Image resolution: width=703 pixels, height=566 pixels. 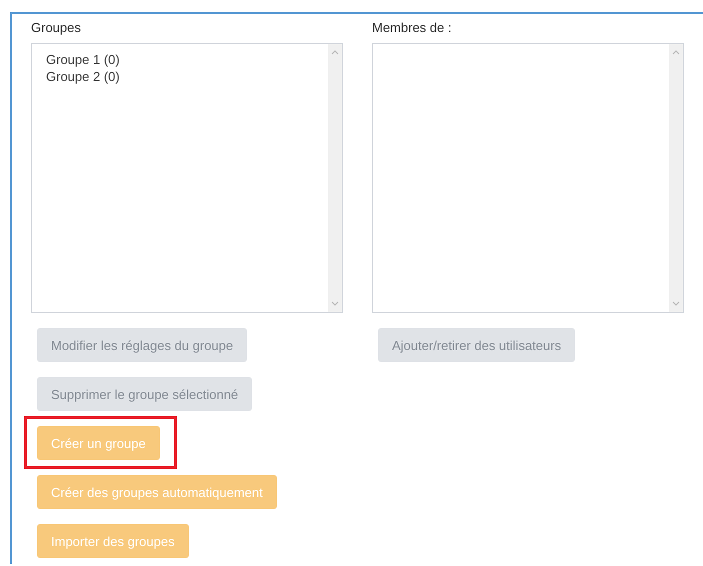 What do you see at coordinates (187, 76) in the screenshot?
I see `group-item: Groupe 2 (0)` at bounding box center [187, 76].